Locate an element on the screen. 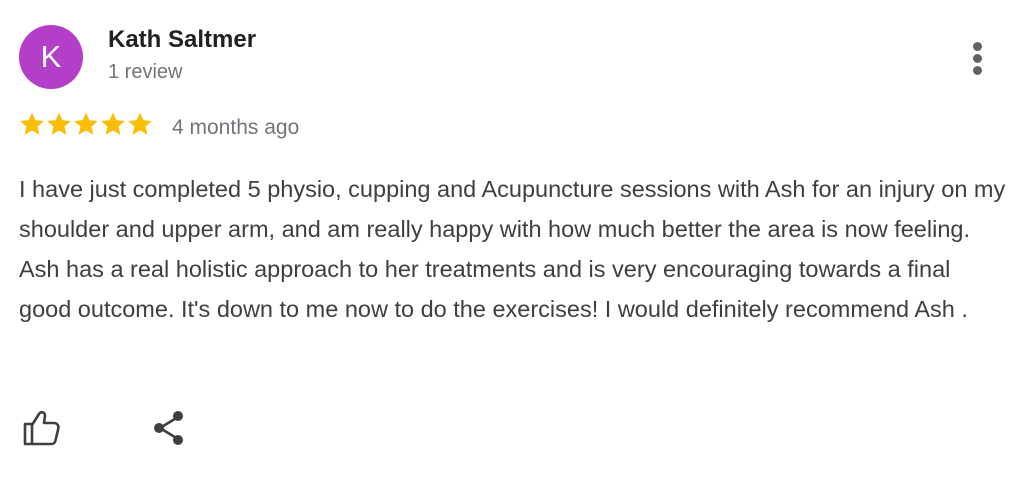 The width and height of the screenshot is (1033, 489). thumbs-up-icon is located at coordinates (41, 428).